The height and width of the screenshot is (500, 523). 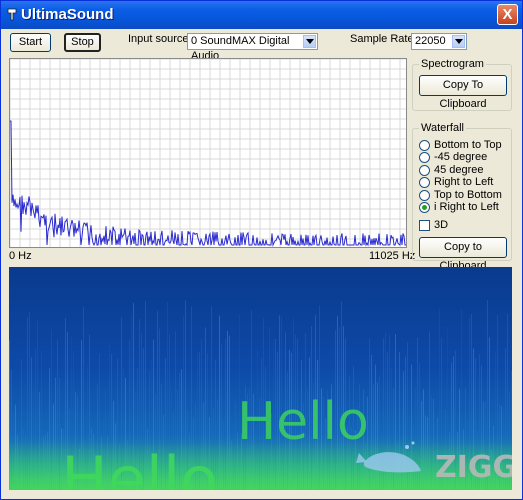 I want to click on three-d-label: 3D, so click(x=441, y=225).